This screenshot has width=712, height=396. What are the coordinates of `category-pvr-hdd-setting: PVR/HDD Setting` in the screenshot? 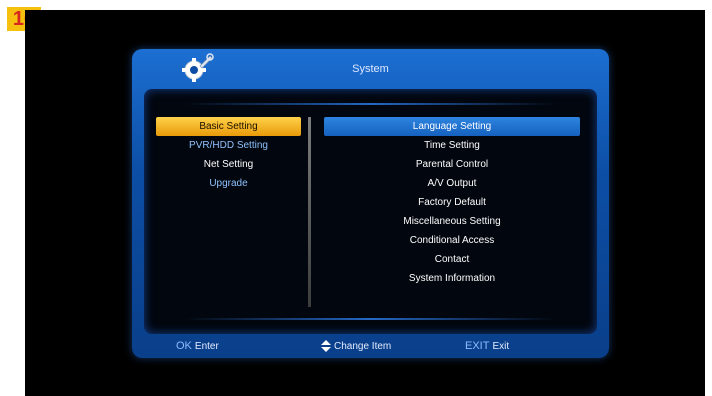 It's located at (228, 145).